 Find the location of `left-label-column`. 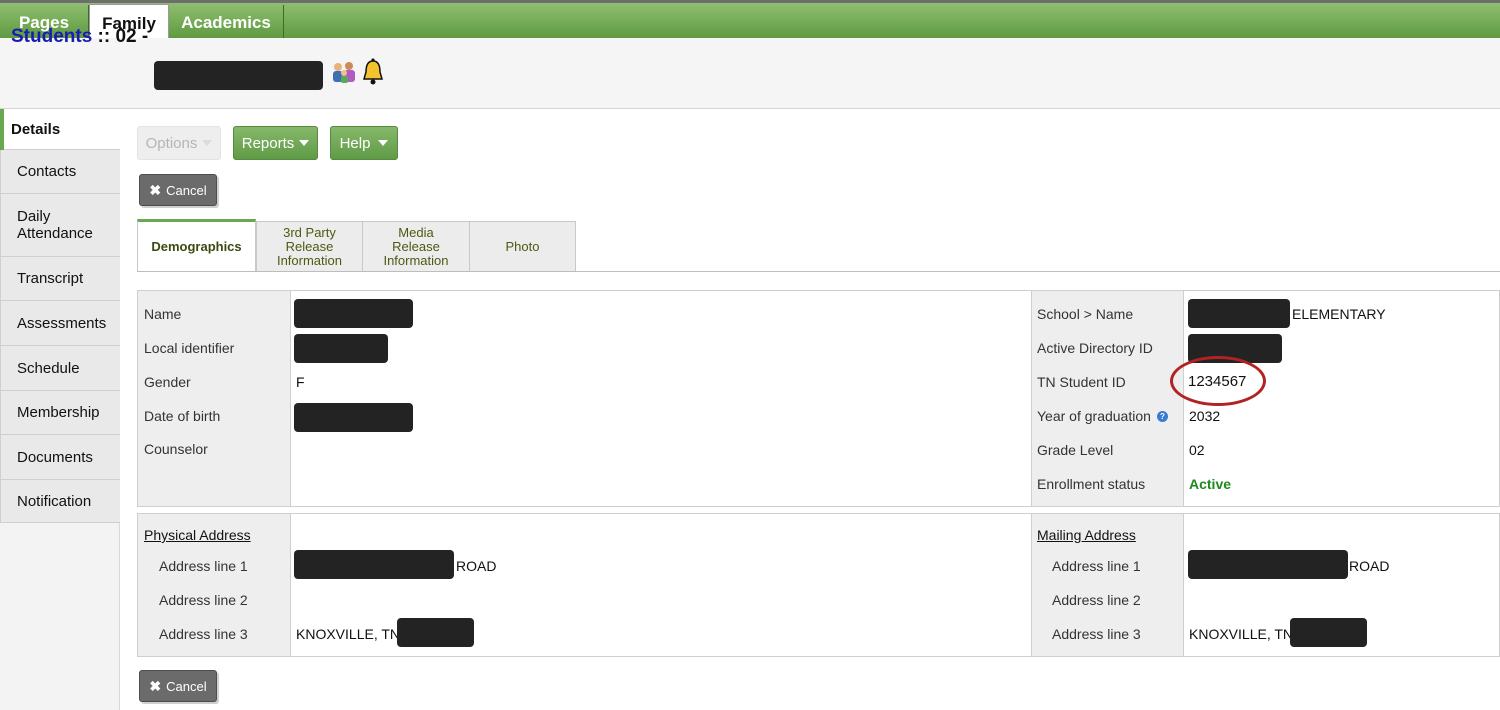

left-label-column is located at coordinates (214, 398).